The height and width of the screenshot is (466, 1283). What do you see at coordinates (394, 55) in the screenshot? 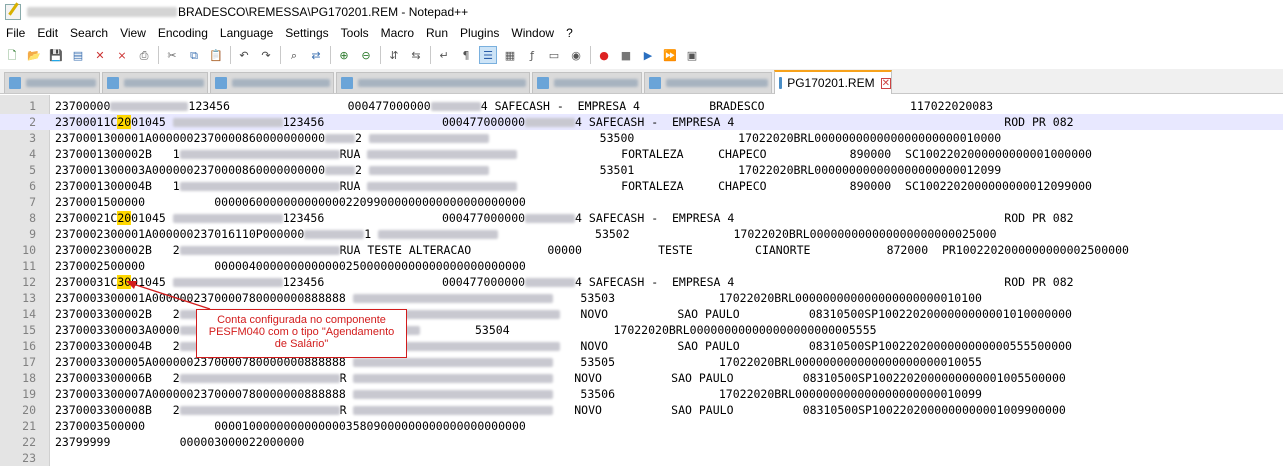
I see `sync-vertical-icon: ⇵` at bounding box center [394, 55].